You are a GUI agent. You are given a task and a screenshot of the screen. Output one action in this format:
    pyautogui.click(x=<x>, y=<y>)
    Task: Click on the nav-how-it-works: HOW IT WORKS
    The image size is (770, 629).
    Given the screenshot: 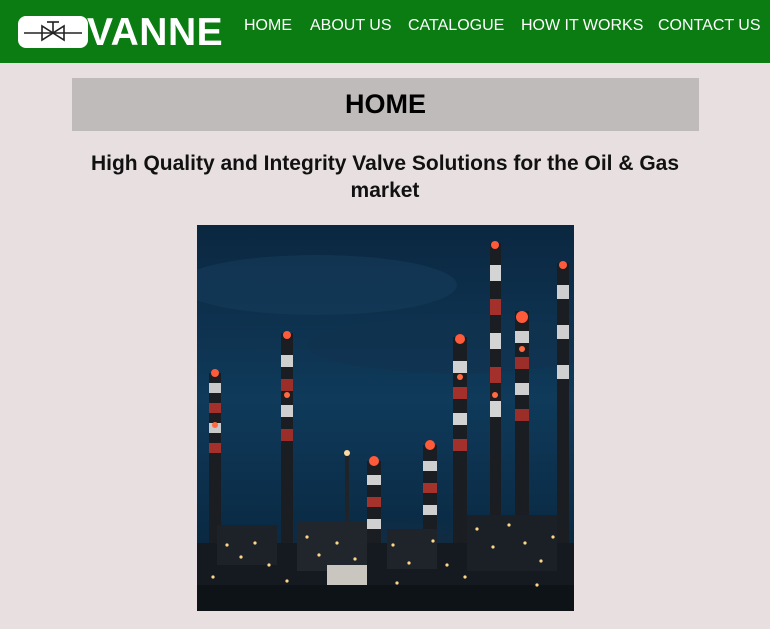 What is the action you would take?
    pyautogui.click(x=582, y=26)
    